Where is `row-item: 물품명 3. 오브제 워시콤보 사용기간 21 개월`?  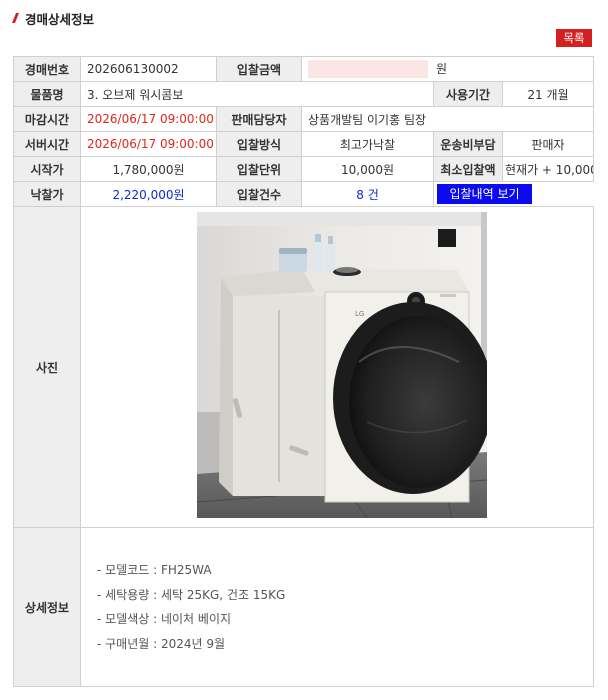 row-item: 물품명 3. 오브제 워시콤보 사용기간 21 개월 is located at coordinates (304, 94).